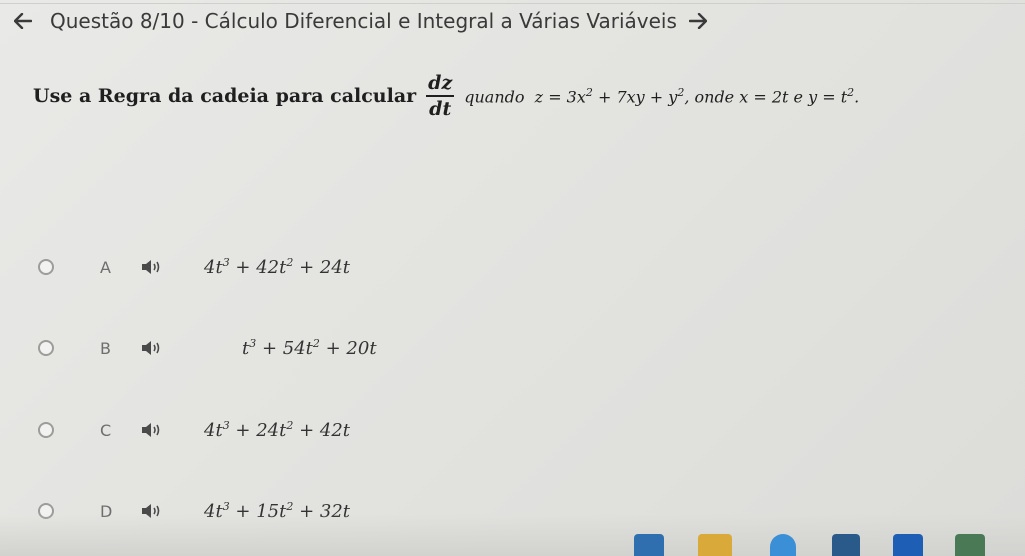  Describe the element at coordinates (440, 83) in the screenshot. I see `fraction-numerator: dz` at that location.